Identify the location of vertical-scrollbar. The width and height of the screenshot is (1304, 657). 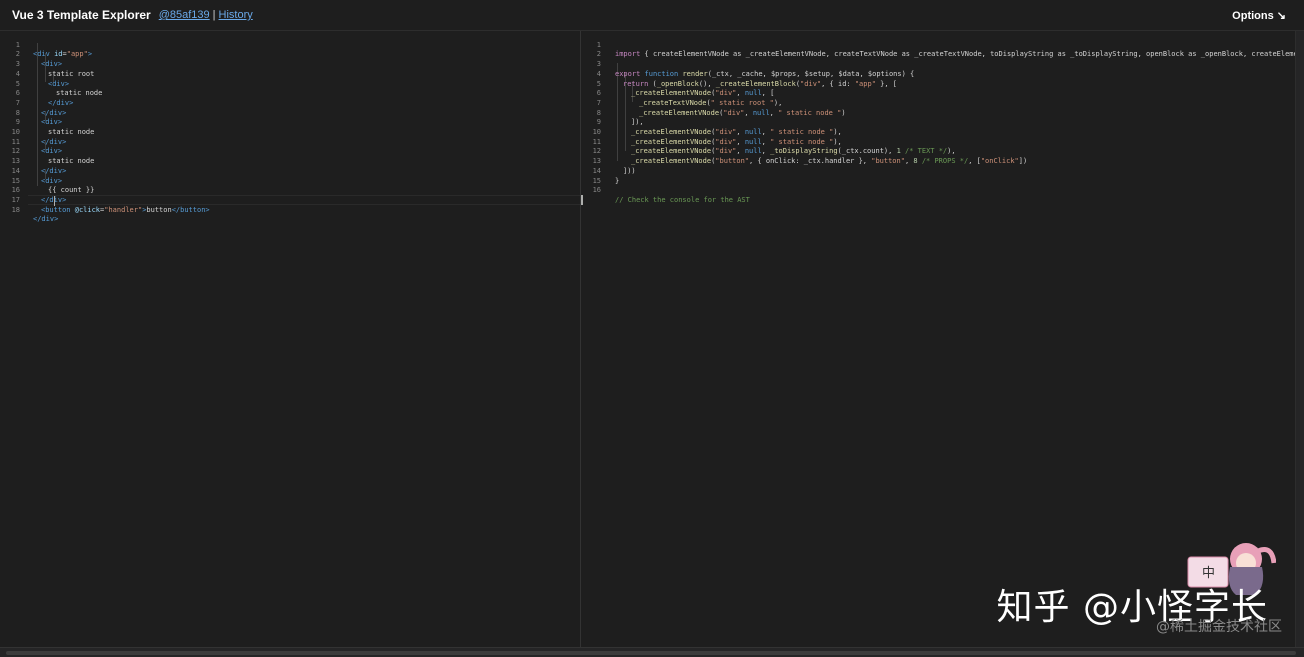
(1299, 339).